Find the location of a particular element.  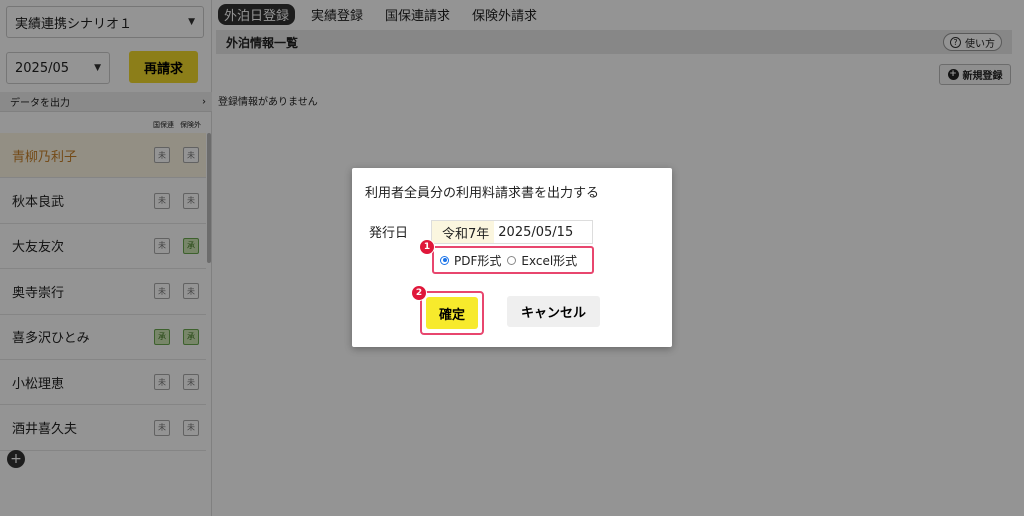

excel-format-label: Excel形式 is located at coordinates (549, 260).